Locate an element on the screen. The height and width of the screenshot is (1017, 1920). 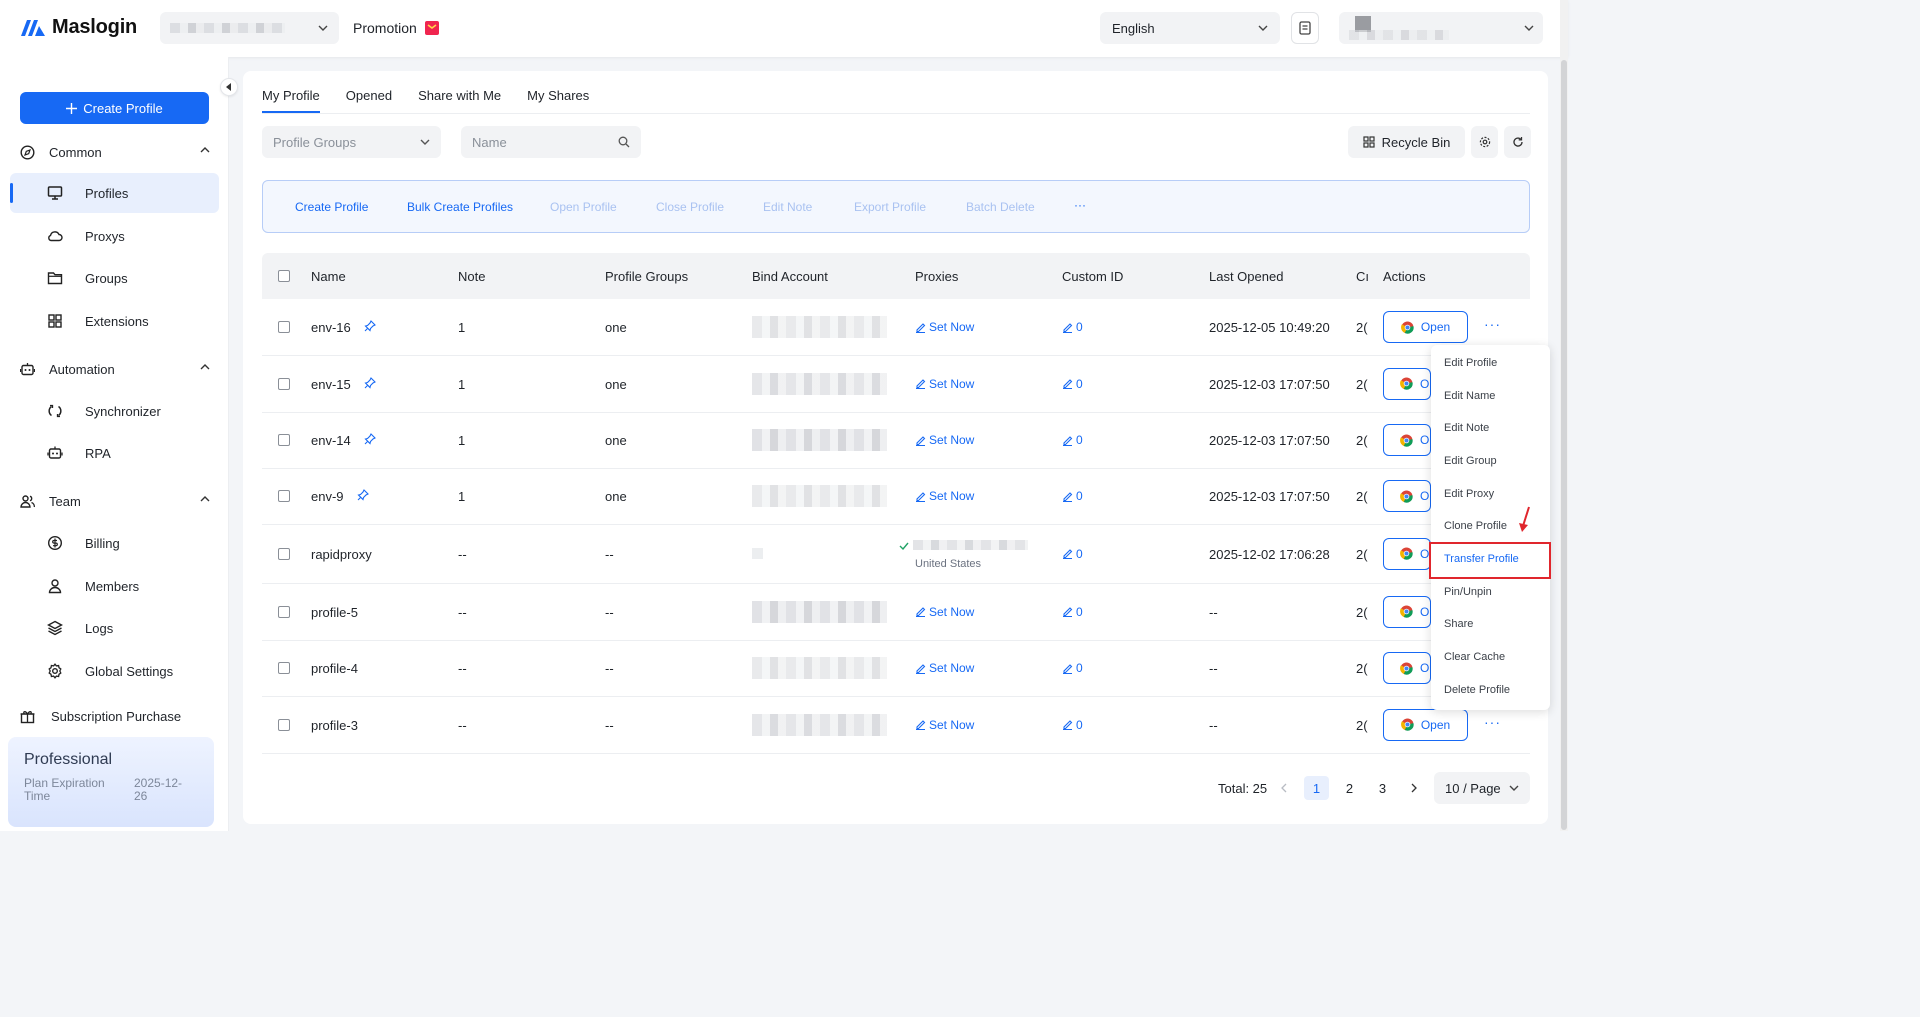
promotion-link: Promotion is located at coordinates (396, 28).